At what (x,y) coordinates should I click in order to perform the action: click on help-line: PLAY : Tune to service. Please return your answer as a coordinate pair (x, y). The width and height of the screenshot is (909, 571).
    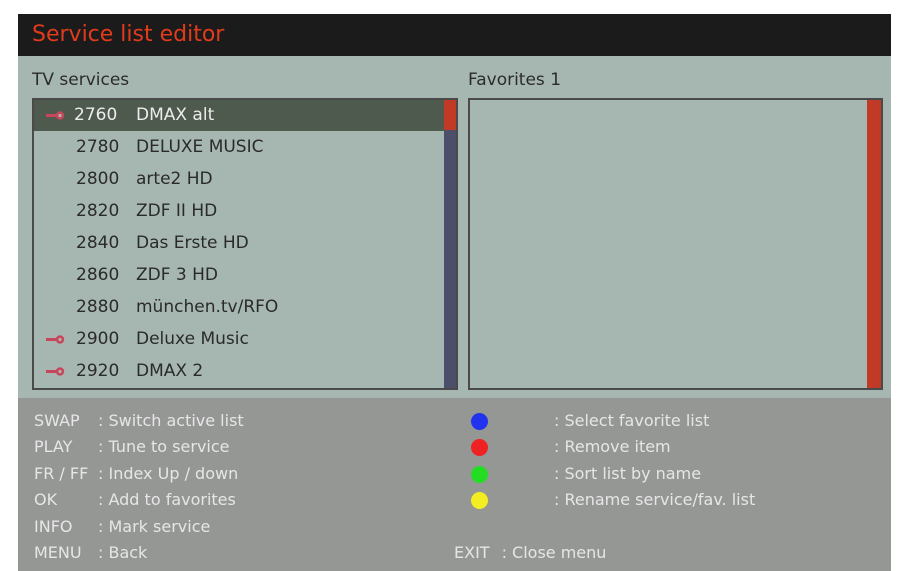
    Looking at the image, I should click on (199, 447).